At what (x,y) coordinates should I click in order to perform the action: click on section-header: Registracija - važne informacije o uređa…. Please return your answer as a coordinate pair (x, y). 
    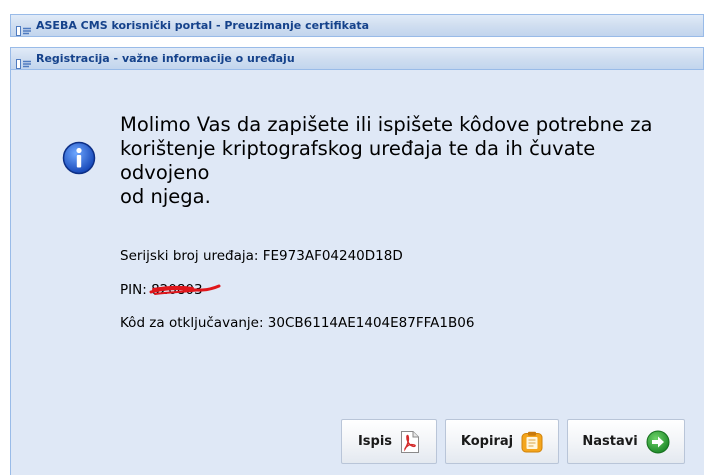
    Looking at the image, I should click on (357, 58).